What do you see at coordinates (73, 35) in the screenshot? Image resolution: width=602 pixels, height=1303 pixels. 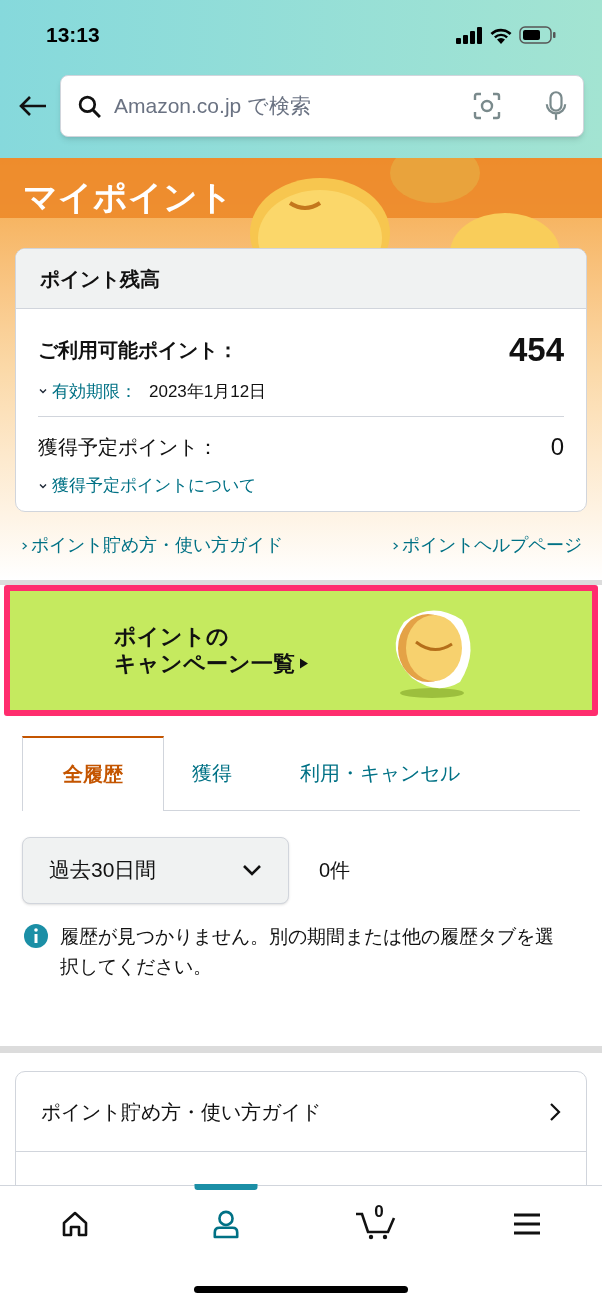 I see `clock: 13:13` at bounding box center [73, 35].